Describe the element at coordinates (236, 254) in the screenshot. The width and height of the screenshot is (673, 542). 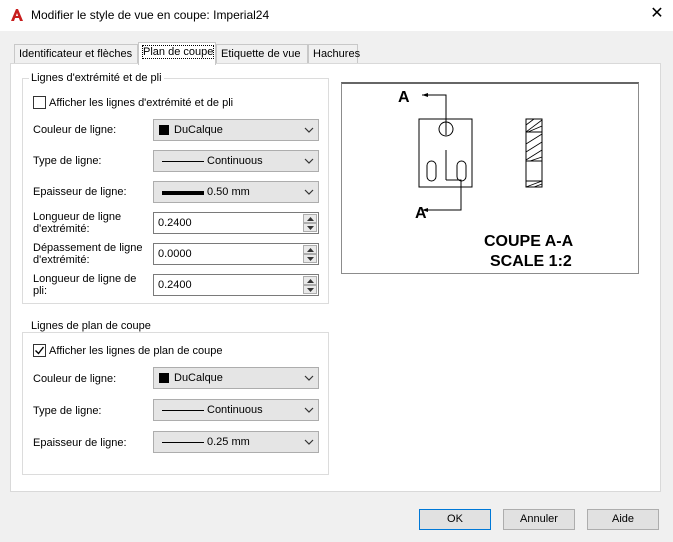
I see `overshoot-input: 0.0000` at that location.